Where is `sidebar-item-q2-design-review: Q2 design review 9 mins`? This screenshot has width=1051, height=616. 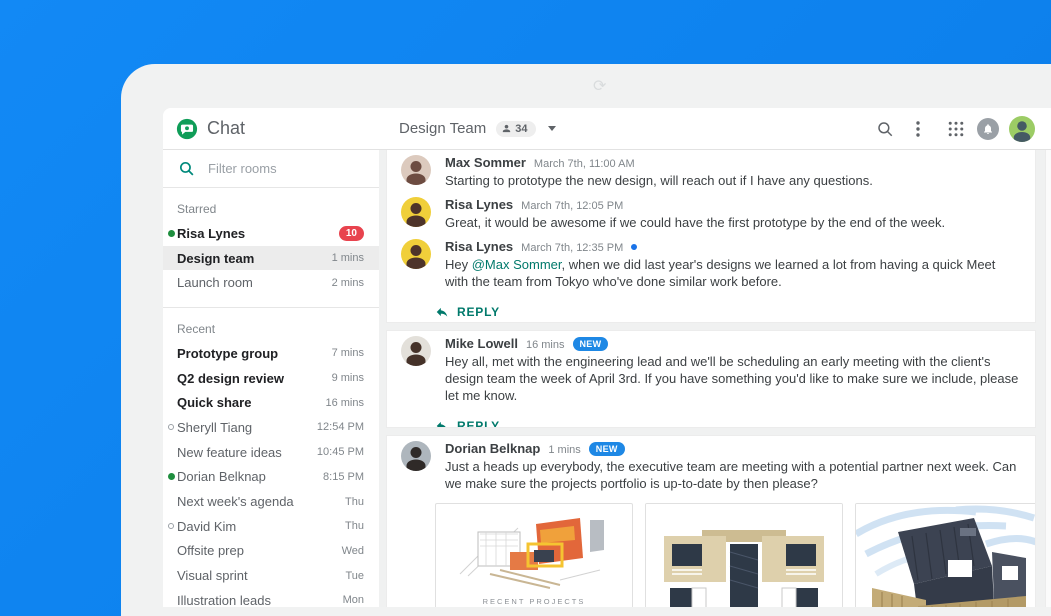 sidebar-item-q2-design-review: Q2 design review 9 mins is located at coordinates (271, 378).